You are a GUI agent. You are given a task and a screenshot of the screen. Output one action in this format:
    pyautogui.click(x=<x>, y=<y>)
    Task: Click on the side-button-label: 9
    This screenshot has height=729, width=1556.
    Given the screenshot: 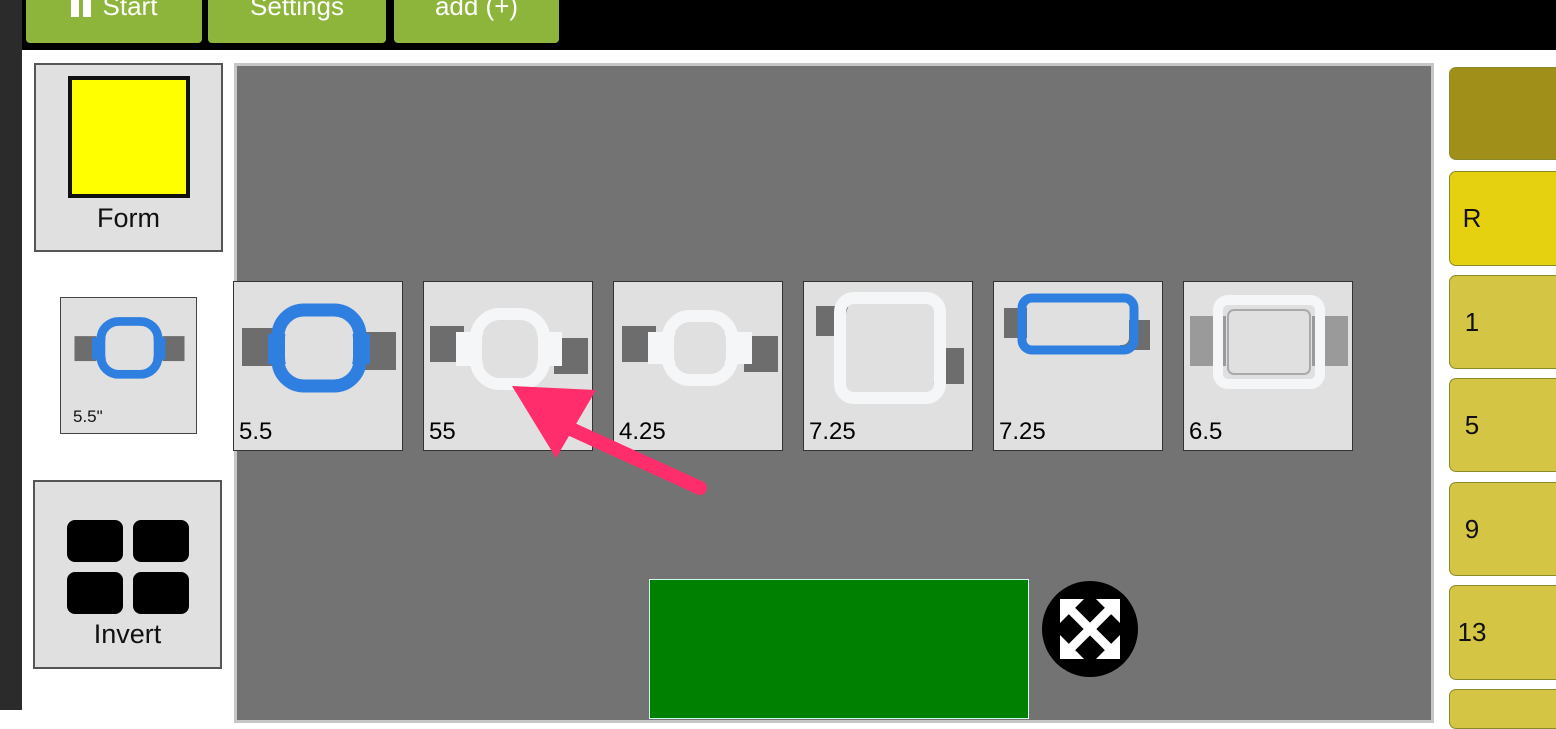 What is the action you would take?
    pyautogui.click(x=1472, y=528)
    